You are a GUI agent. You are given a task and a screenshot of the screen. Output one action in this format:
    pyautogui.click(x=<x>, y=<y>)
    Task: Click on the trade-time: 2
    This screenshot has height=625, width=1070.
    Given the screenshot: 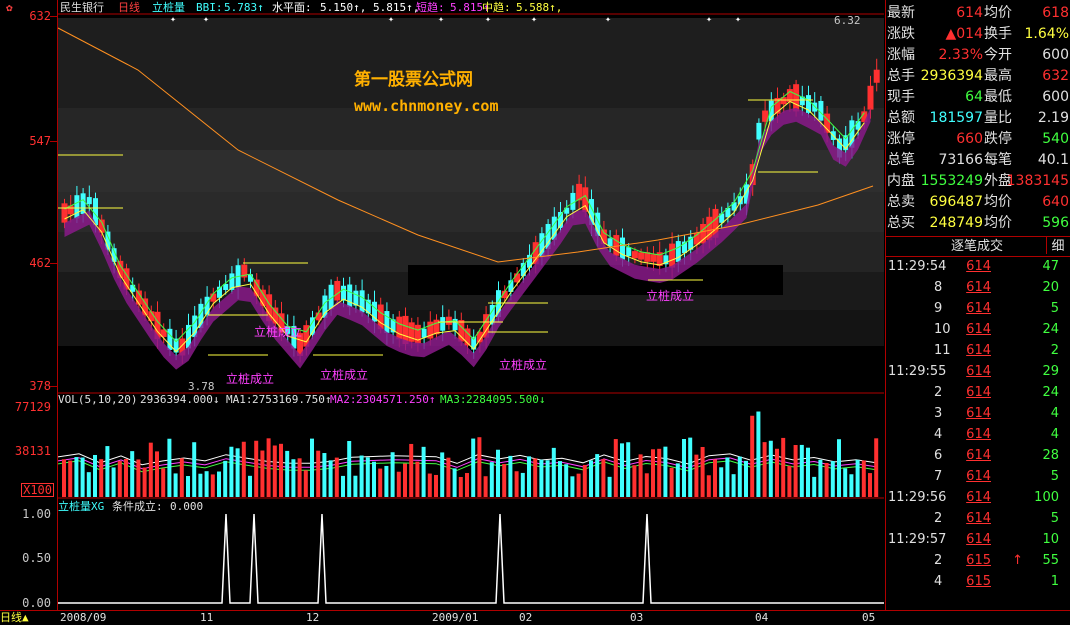 What is the action you would take?
    pyautogui.click(x=938, y=518)
    